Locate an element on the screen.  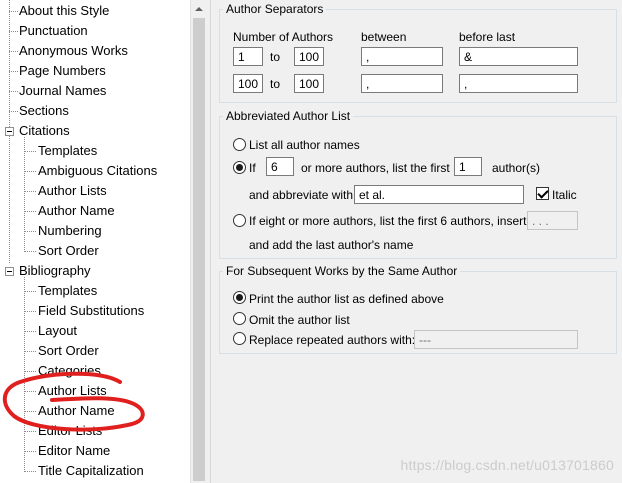
row1-between-field is located at coordinates (402, 56).